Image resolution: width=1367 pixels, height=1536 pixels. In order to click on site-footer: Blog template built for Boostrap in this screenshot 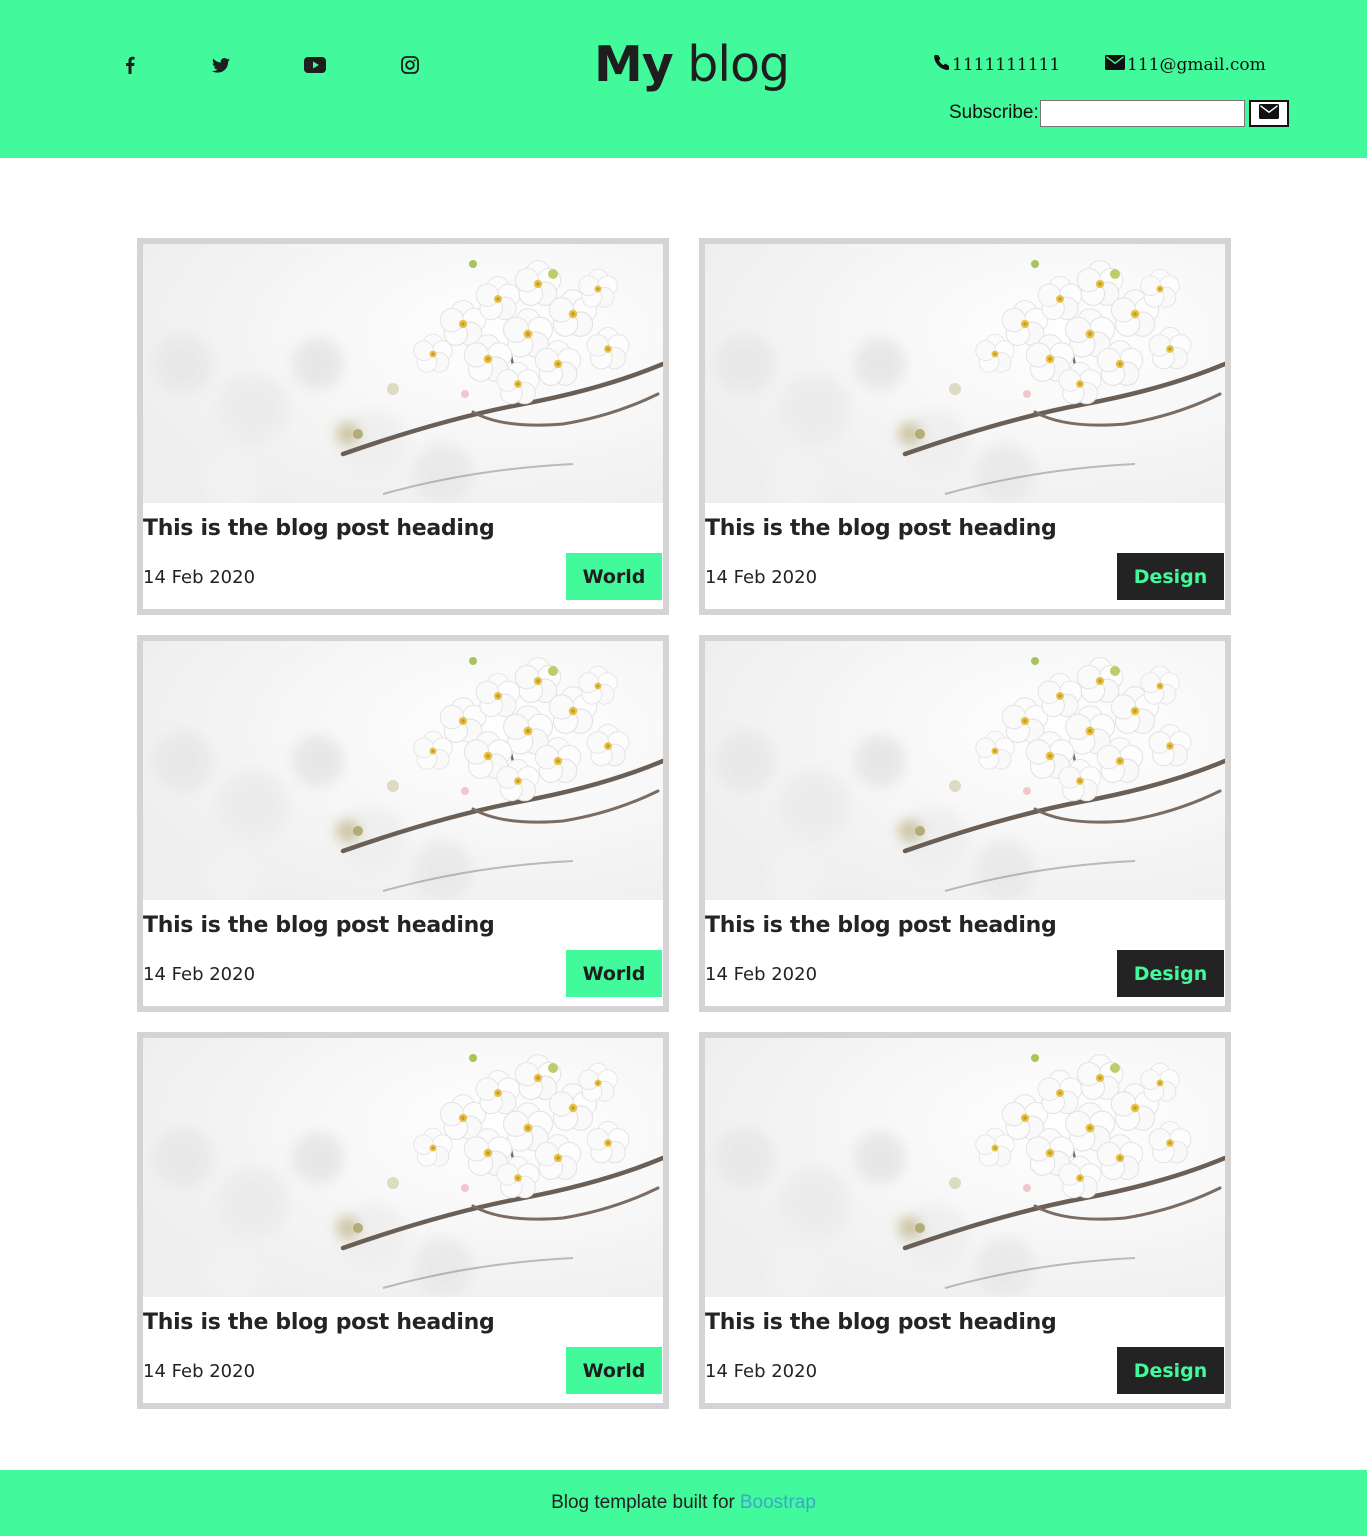, I will do `click(683, 1503)`.